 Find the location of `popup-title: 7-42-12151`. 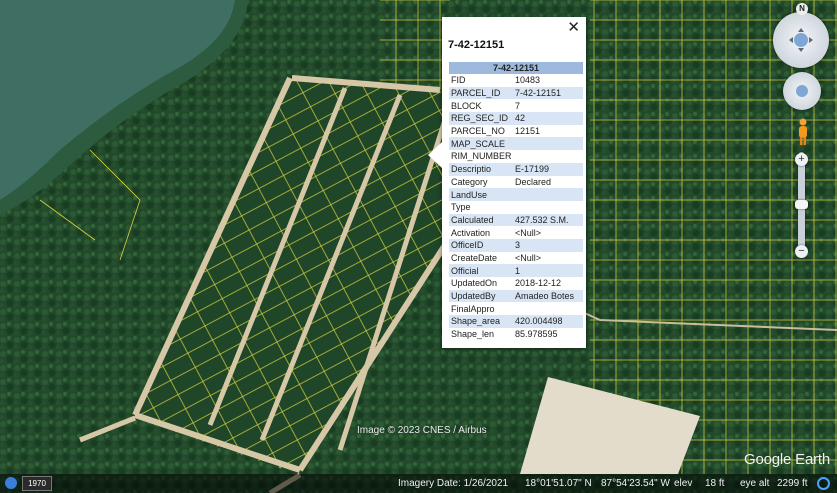

popup-title: 7-42-12151 is located at coordinates (476, 45).